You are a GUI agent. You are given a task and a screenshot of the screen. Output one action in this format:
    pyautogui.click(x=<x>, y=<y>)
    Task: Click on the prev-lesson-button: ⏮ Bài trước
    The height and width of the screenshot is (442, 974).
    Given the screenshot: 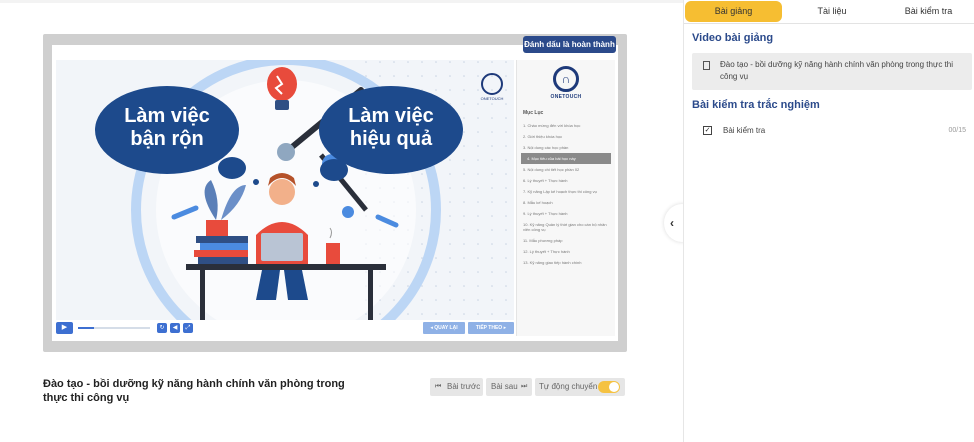 What is the action you would take?
    pyautogui.click(x=456, y=387)
    